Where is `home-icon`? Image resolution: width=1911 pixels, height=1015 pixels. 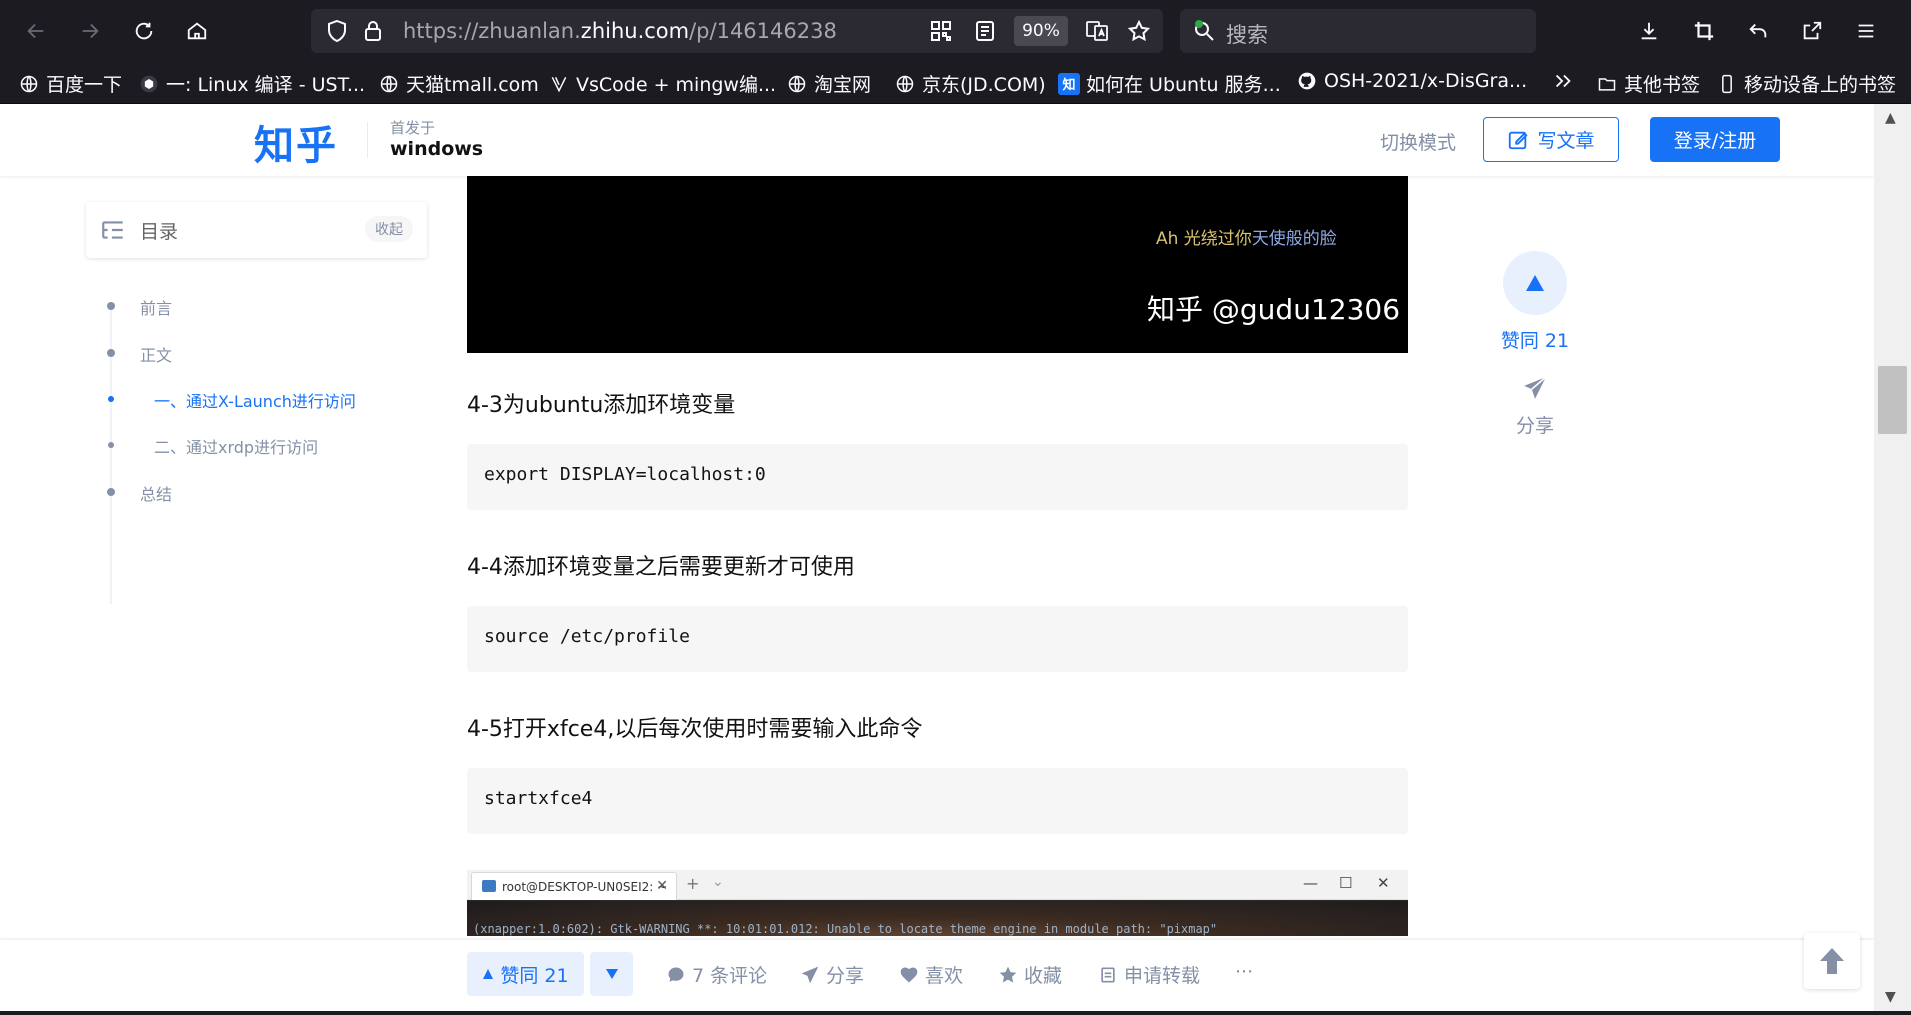 home-icon is located at coordinates (197, 31).